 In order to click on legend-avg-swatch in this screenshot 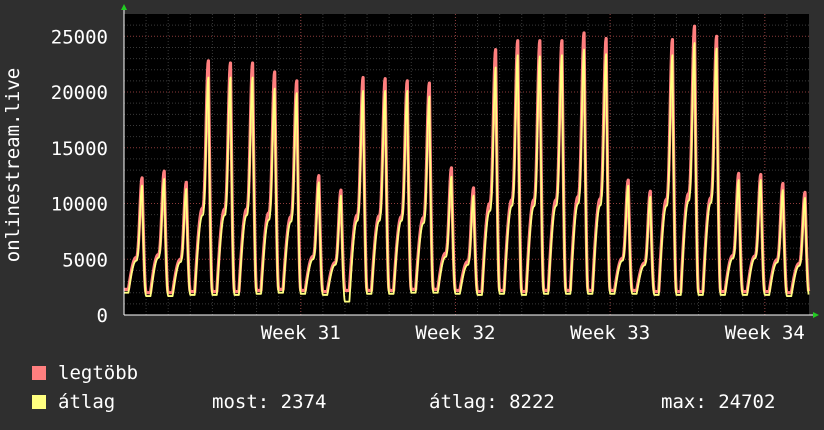, I will do `click(39, 402)`.